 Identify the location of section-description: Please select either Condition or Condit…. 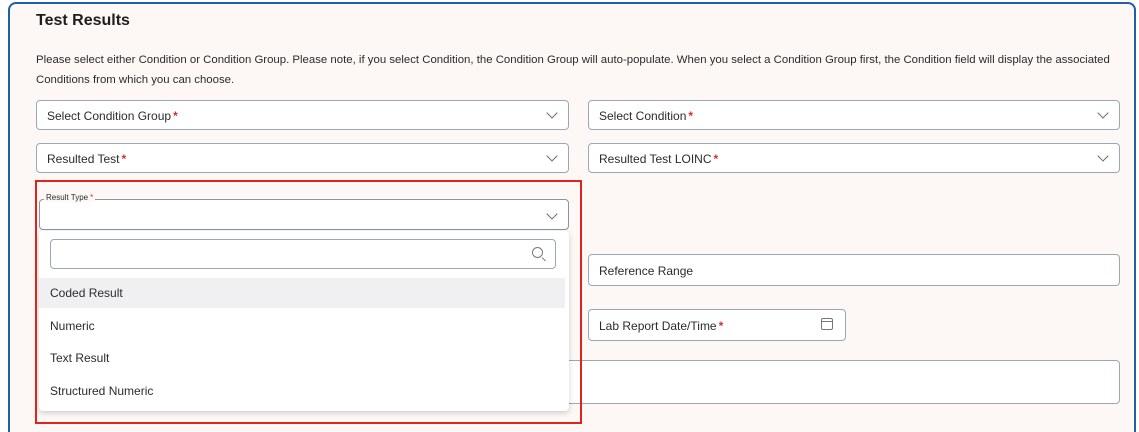
(573, 70).